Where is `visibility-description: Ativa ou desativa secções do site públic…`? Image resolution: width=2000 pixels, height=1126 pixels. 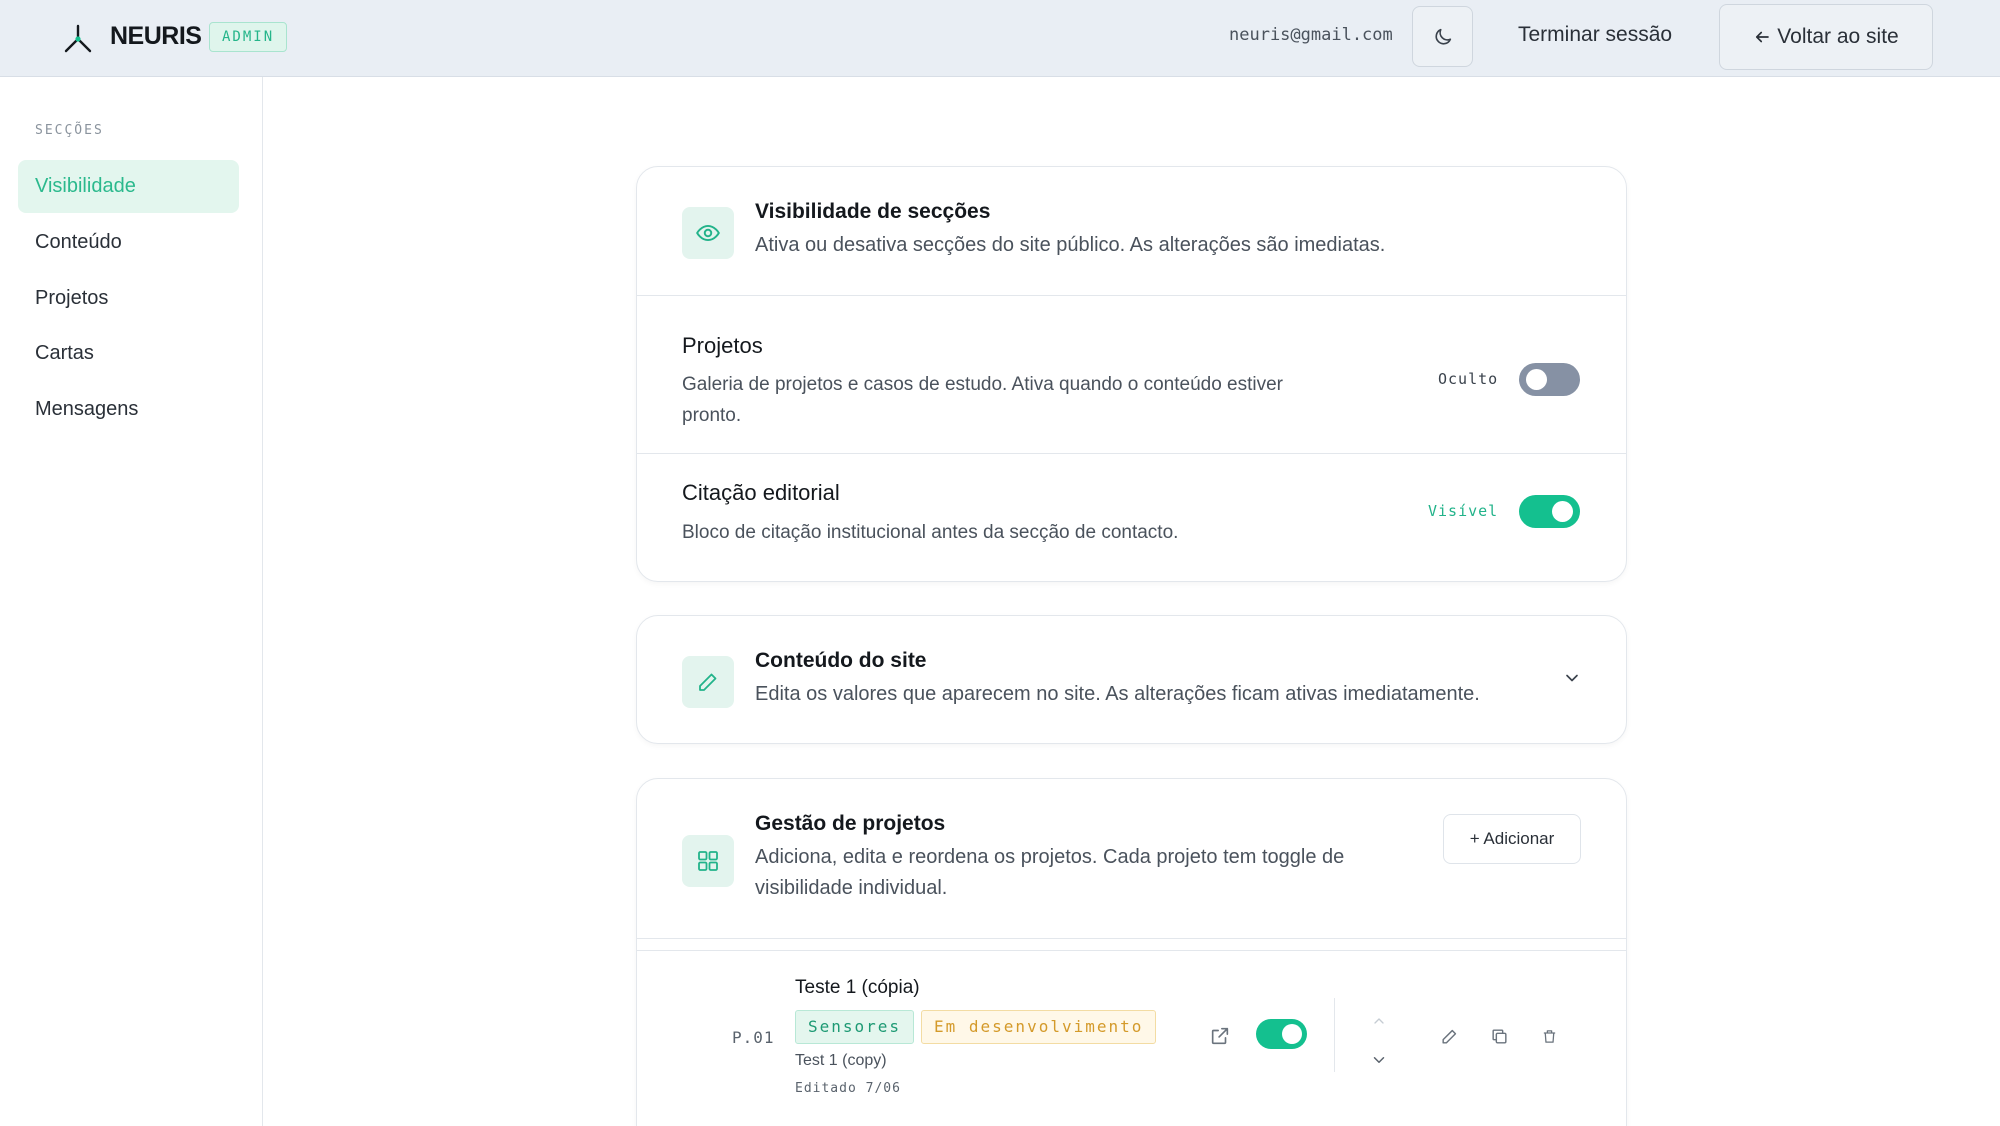 visibility-description: Ativa ou desativa secções do site públic… is located at coordinates (1070, 245).